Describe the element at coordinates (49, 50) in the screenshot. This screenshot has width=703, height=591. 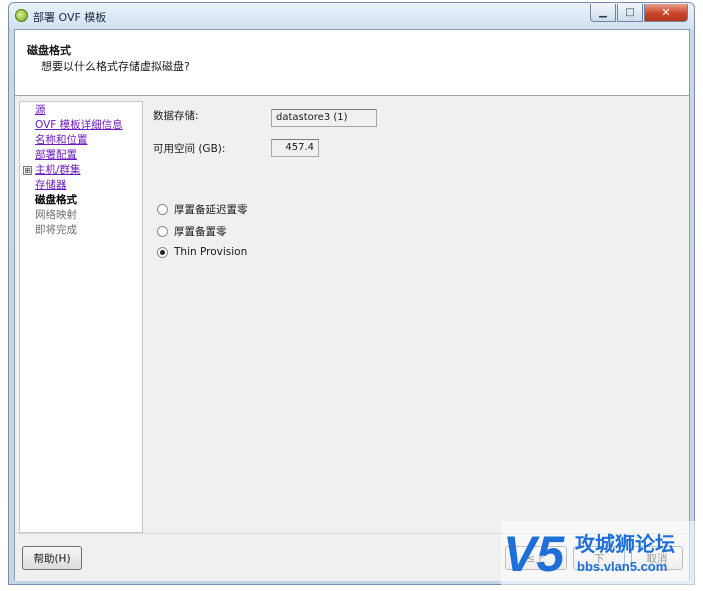
I see `step-title: 磁盘格式` at that location.